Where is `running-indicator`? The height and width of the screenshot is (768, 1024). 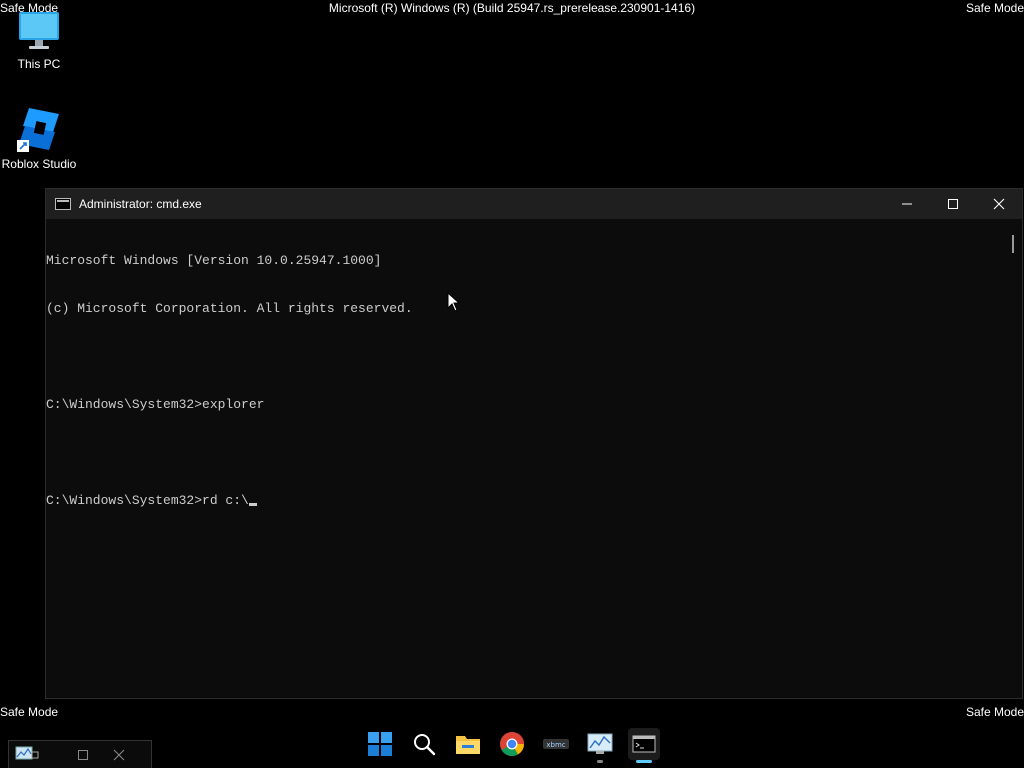 running-indicator is located at coordinates (600, 761).